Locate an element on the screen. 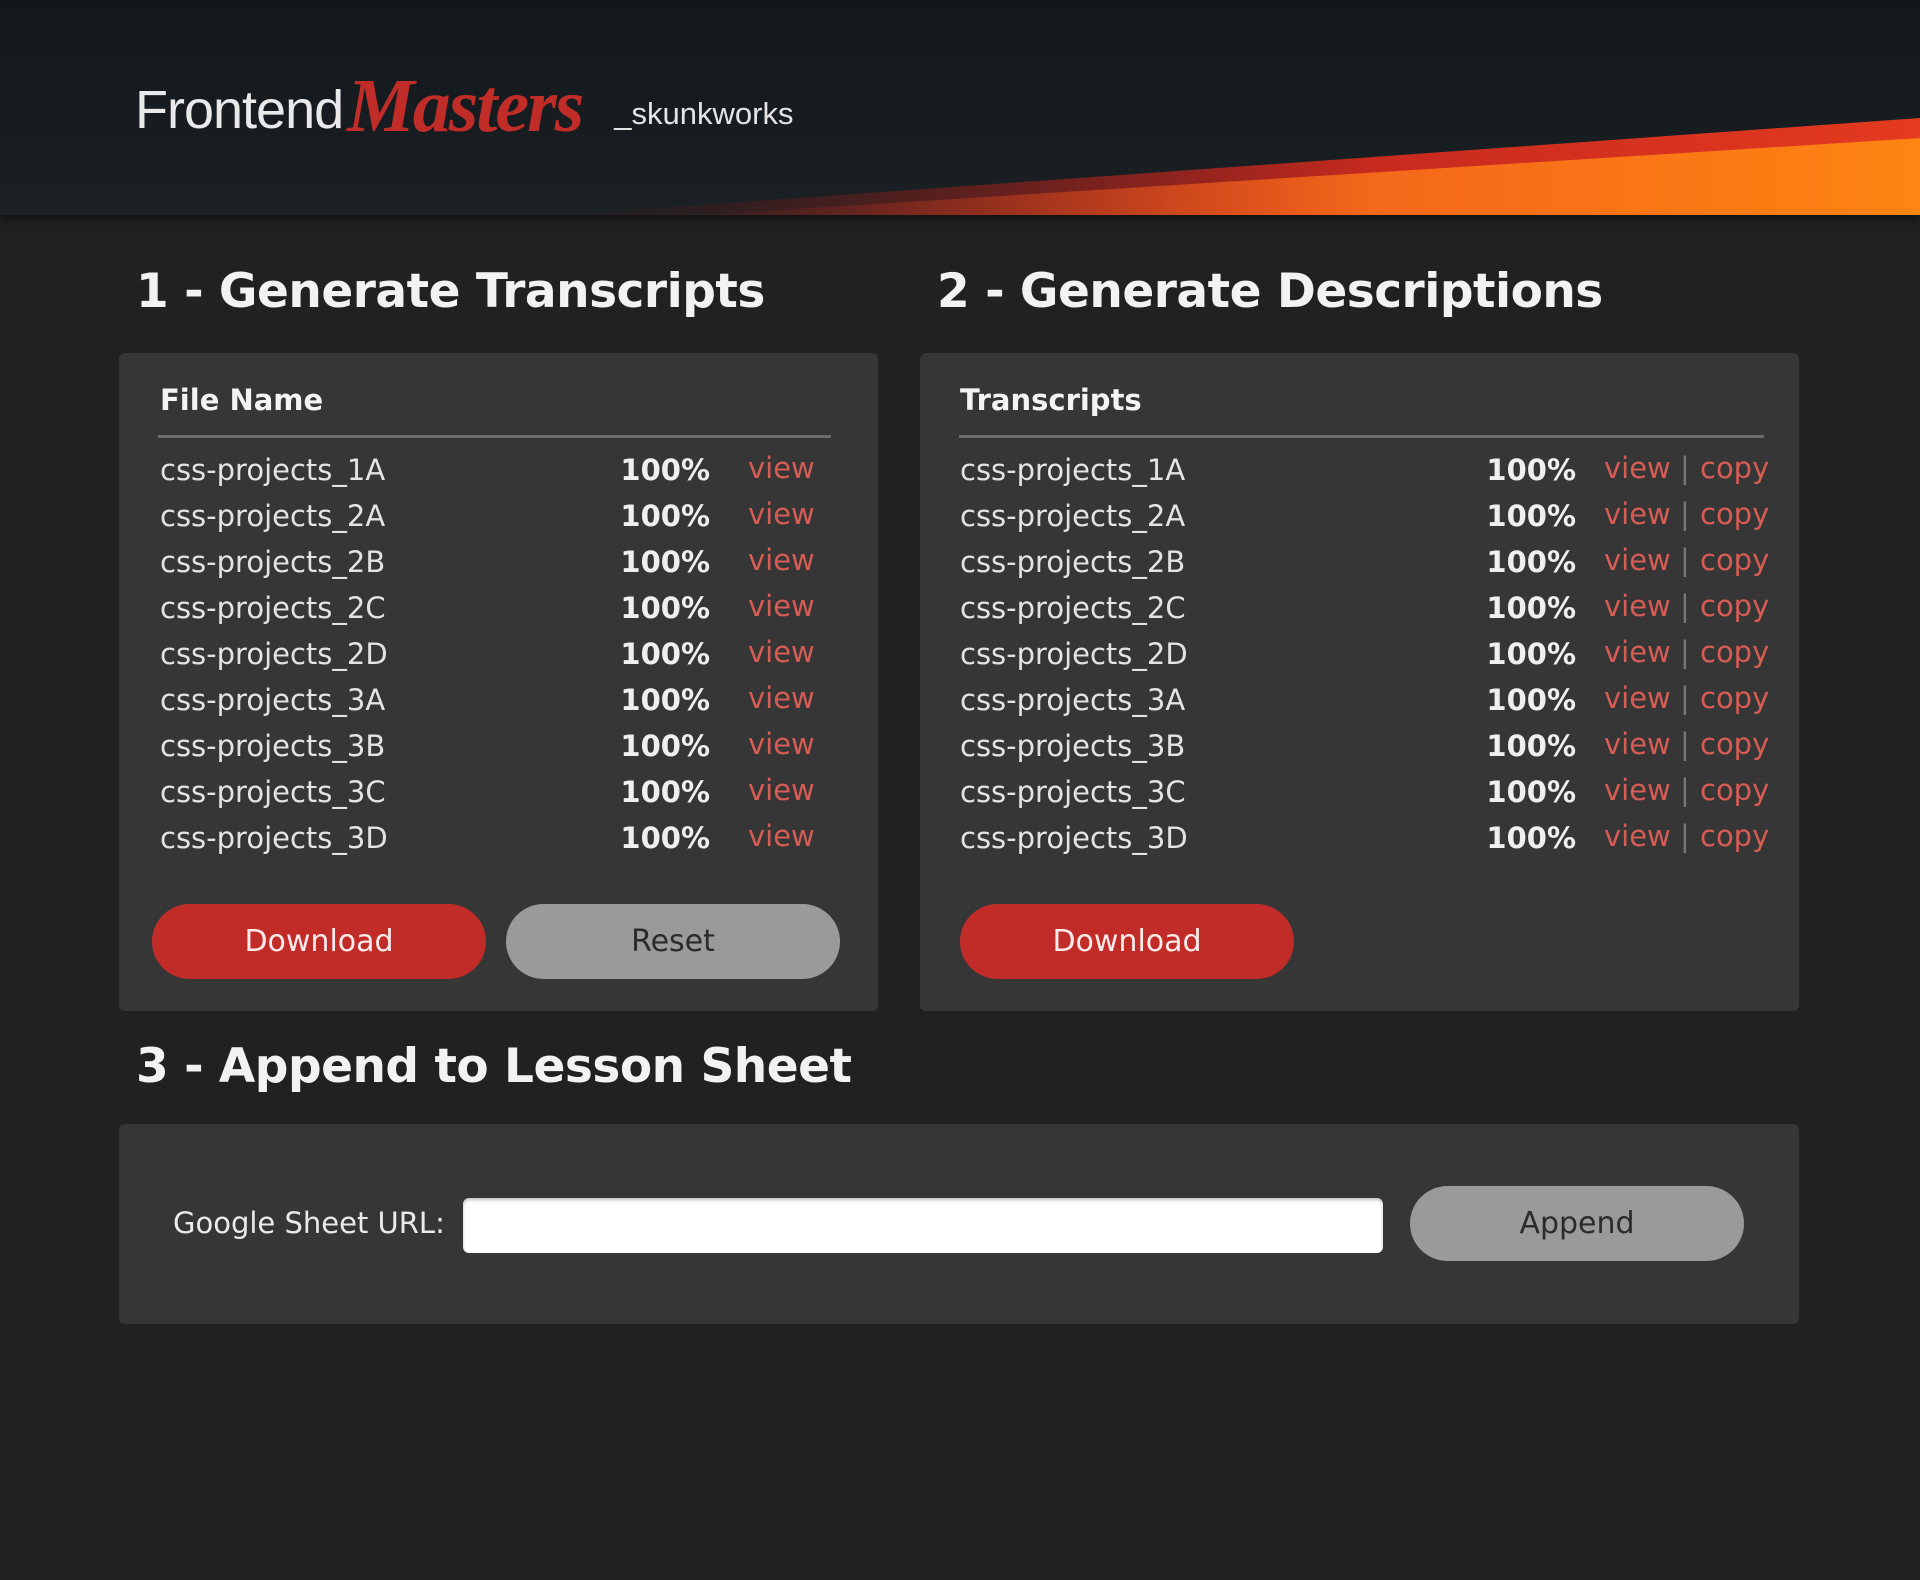 Image resolution: width=1920 pixels, height=1580 pixels. logo-skunkworks-text: _skunkworks is located at coordinates (704, 113).